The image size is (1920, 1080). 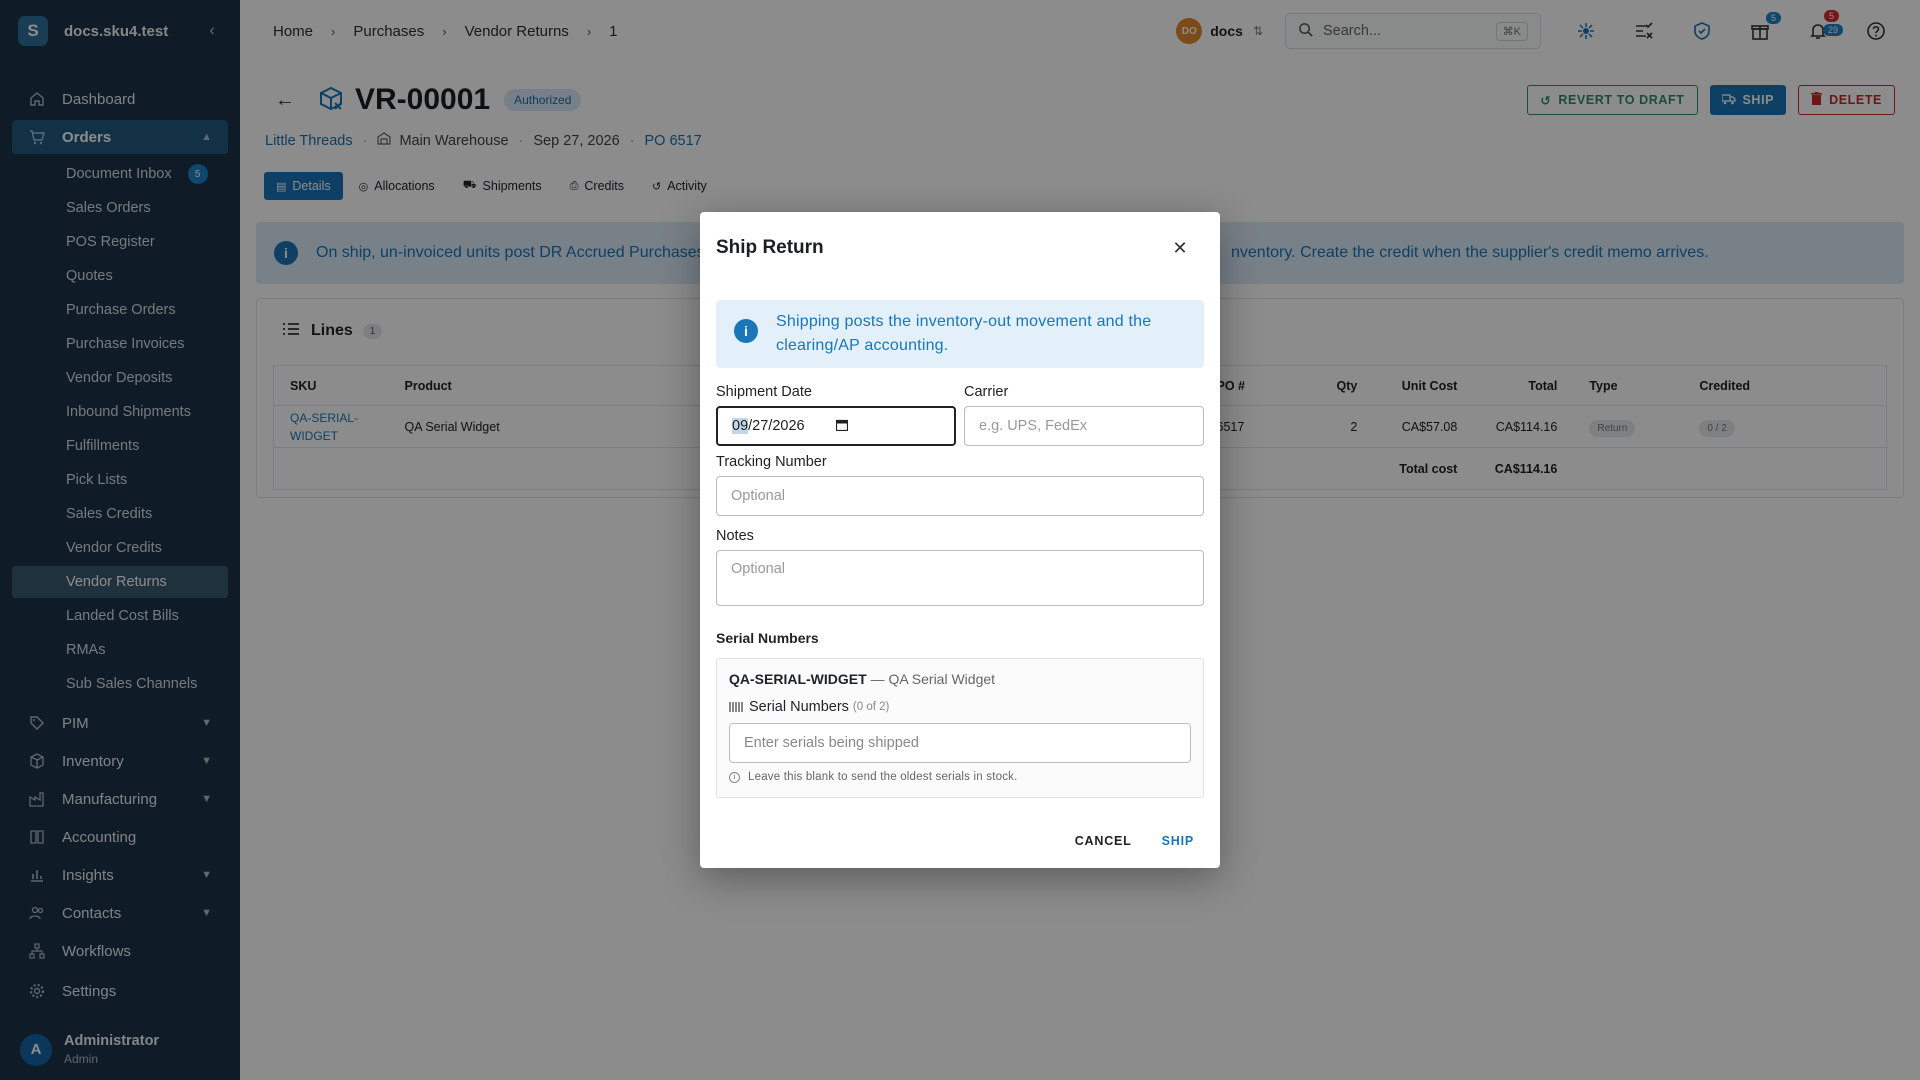 I want to click on dialog-footer: CANCEL SHIP, so click(x=1119, y=841).